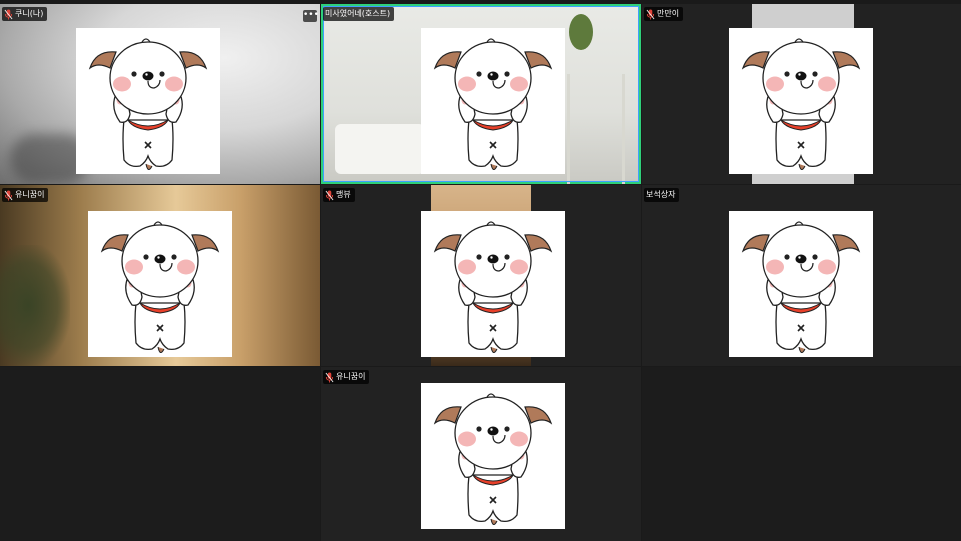  I want to click on participant-name-tag: 미사였어녜(호스트), so click(359, 14).